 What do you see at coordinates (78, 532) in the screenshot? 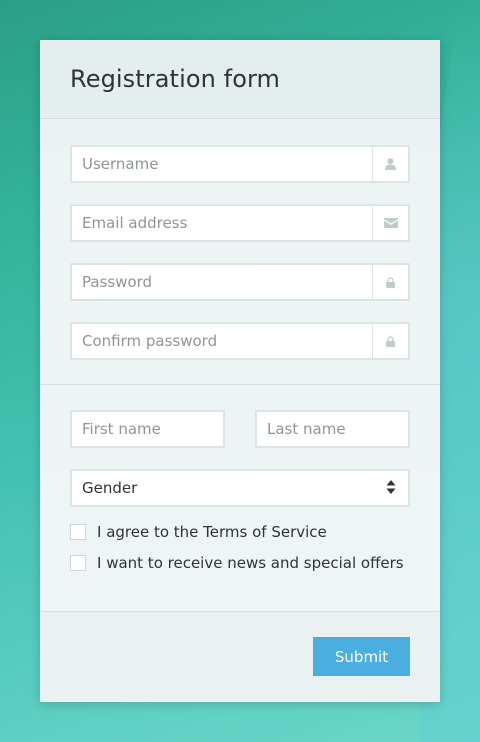
I see `terms-checkbox` at bounding box center [78, 532].